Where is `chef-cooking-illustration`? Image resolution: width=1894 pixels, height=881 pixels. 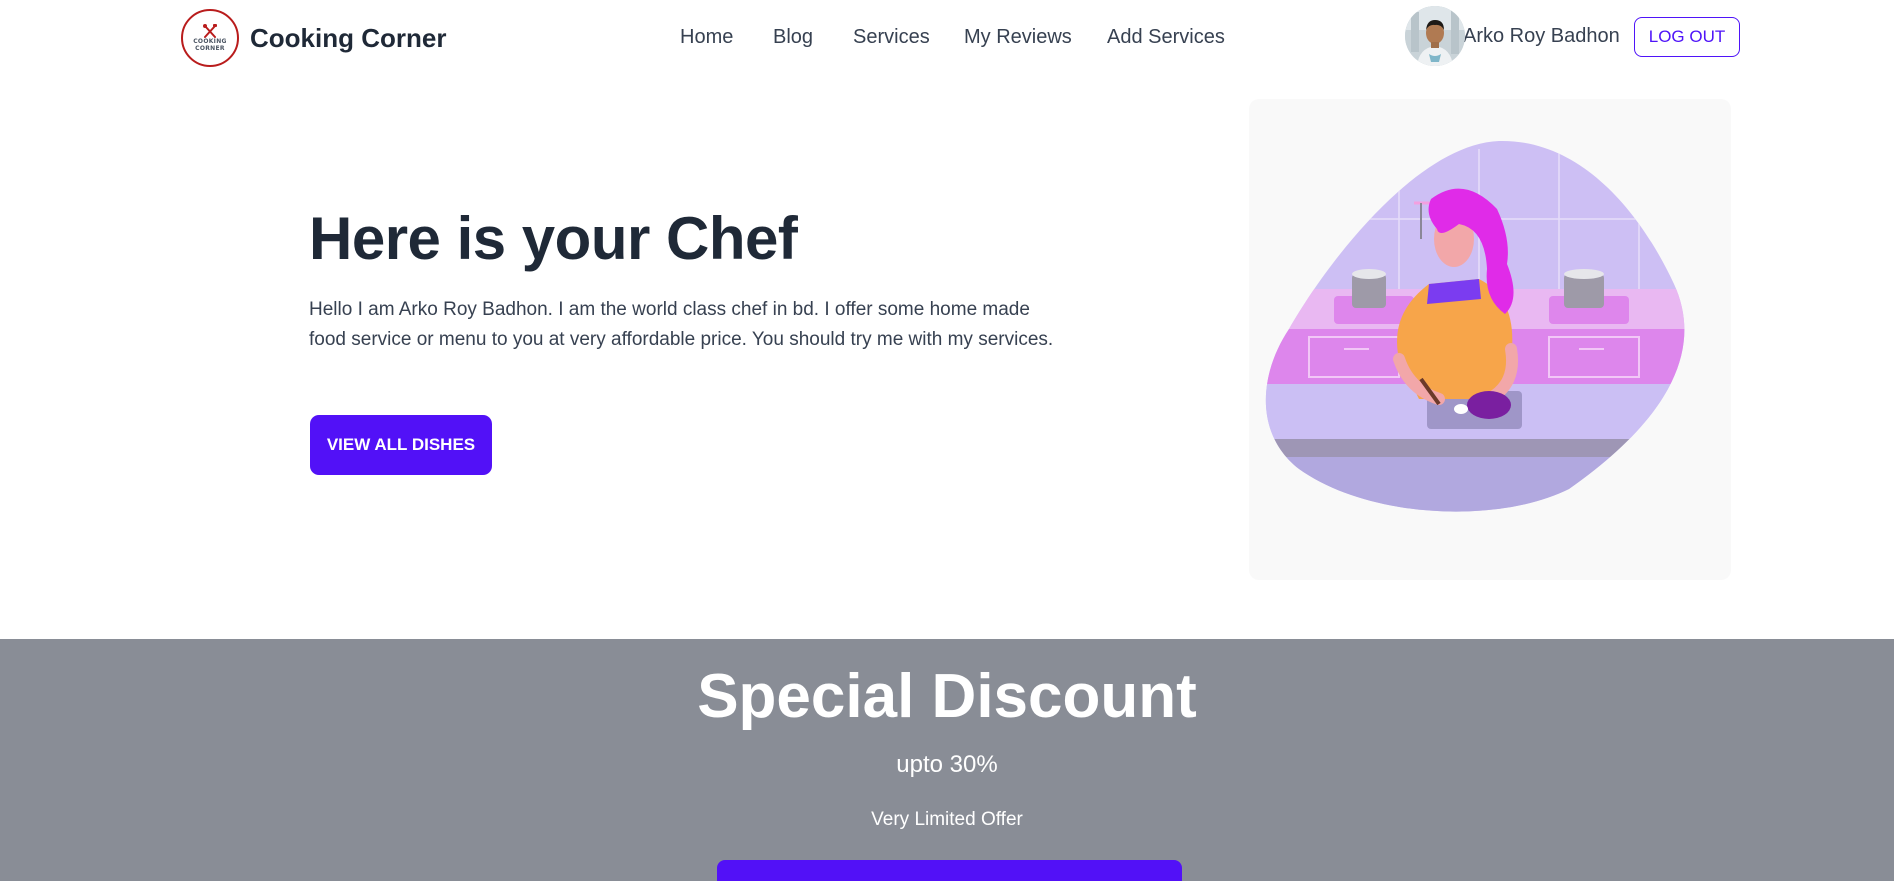 chef-cooking-illustration is located at coordinates (1475, 326).